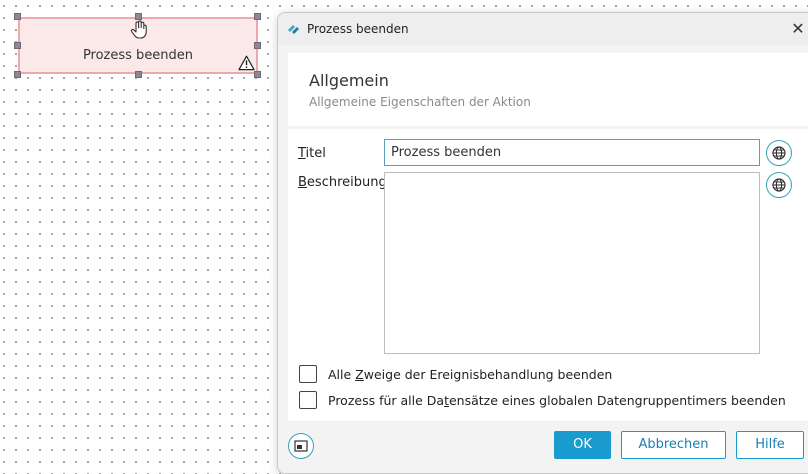  What do you see at coordinates (257, 45) in the screenshot?
I see `resize-handle-right` at bounding box center [257, 45].